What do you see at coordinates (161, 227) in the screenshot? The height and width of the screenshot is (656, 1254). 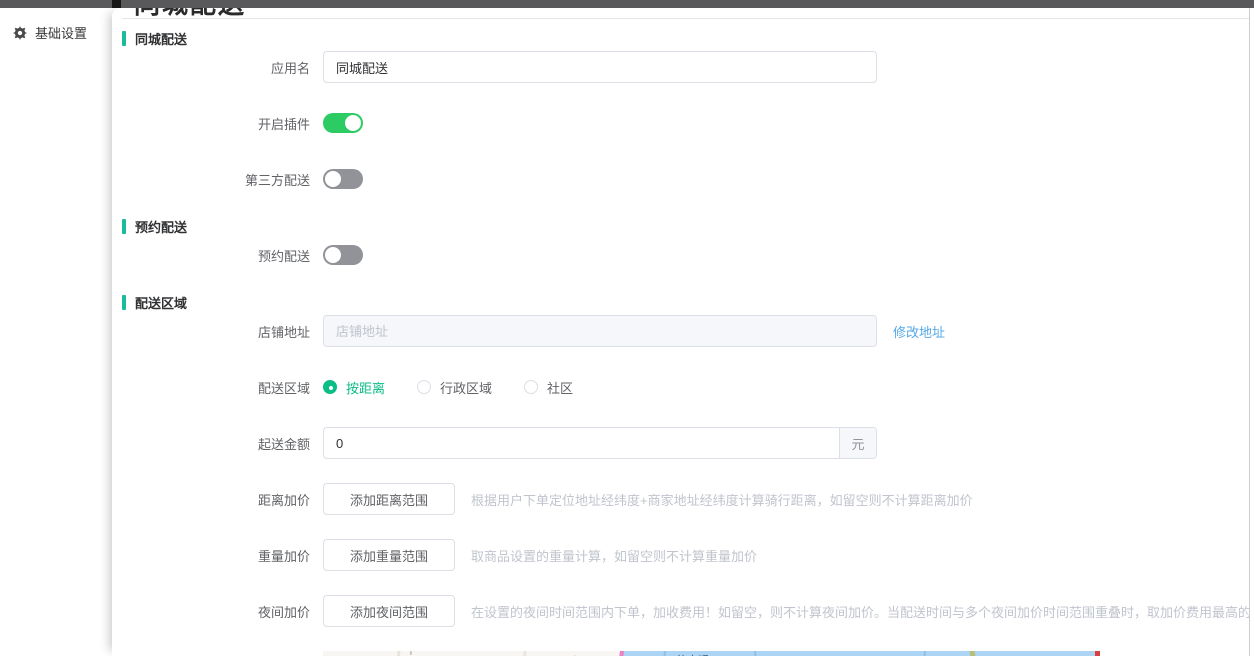 I see `section-title: 预约配送` at bounding box center [161, 227].